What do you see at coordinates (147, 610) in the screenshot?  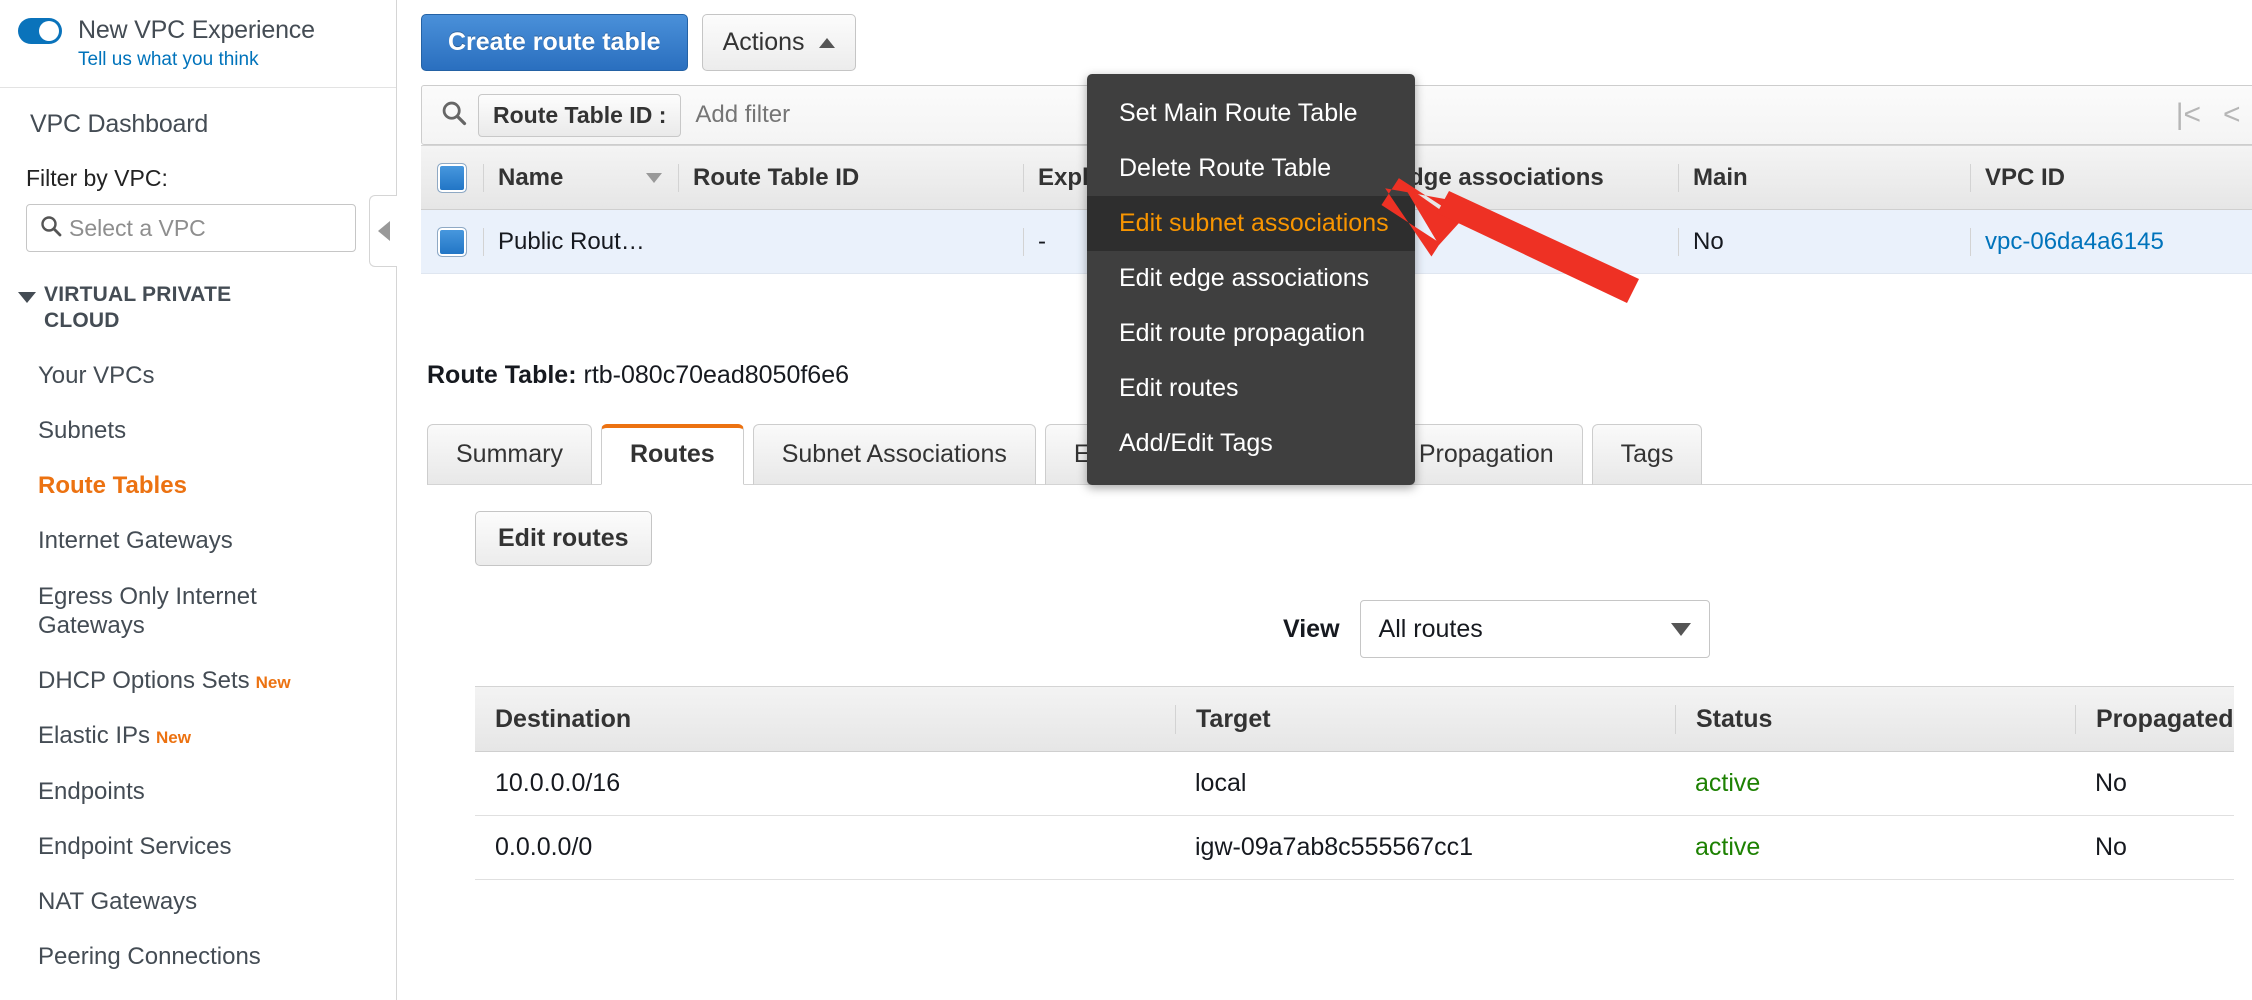 I see `sidebar-item-label: Egress Only Internet Gateways` at bounding box center [147, 610].